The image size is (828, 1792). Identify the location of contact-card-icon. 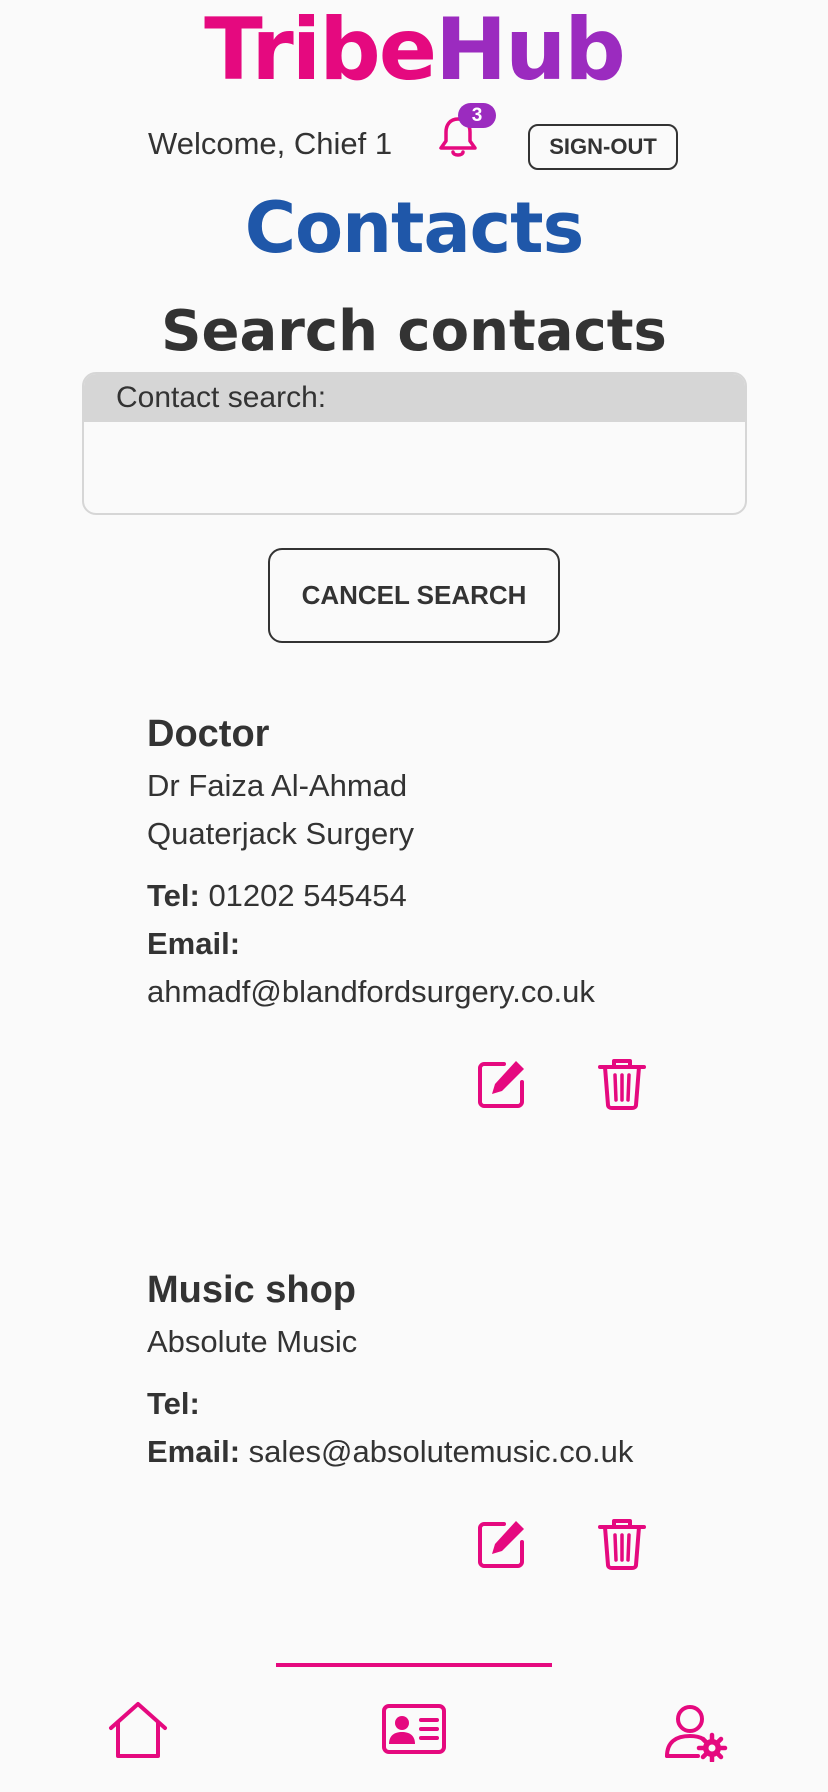
(414, 1729).